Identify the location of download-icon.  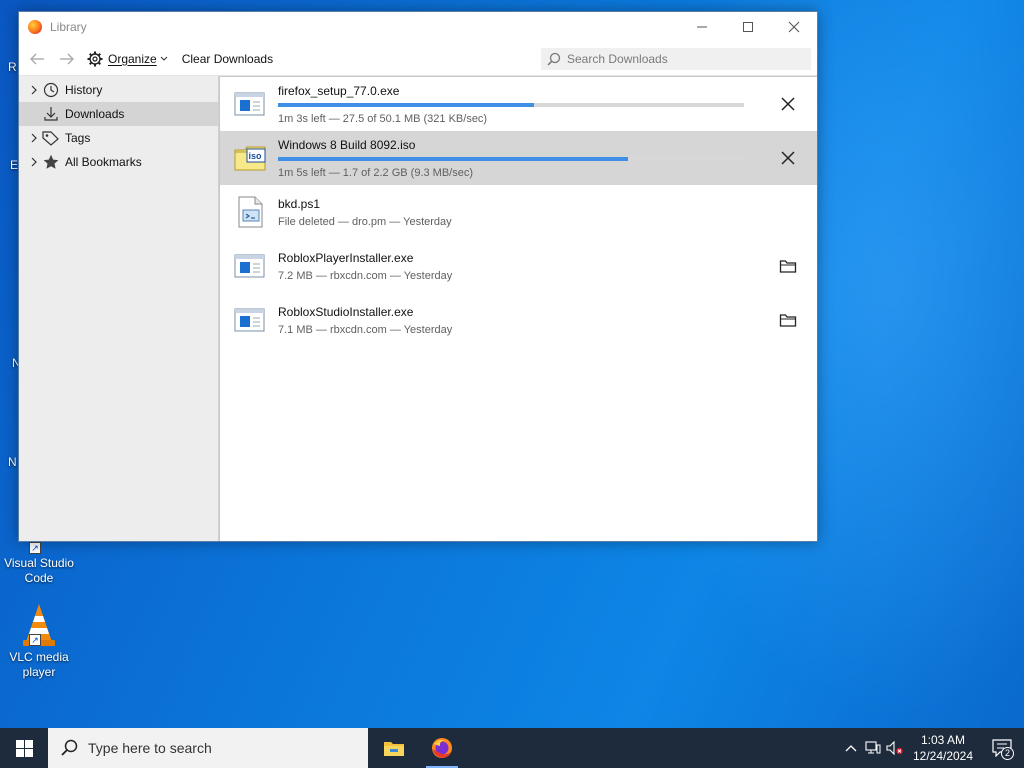
(51, 114).